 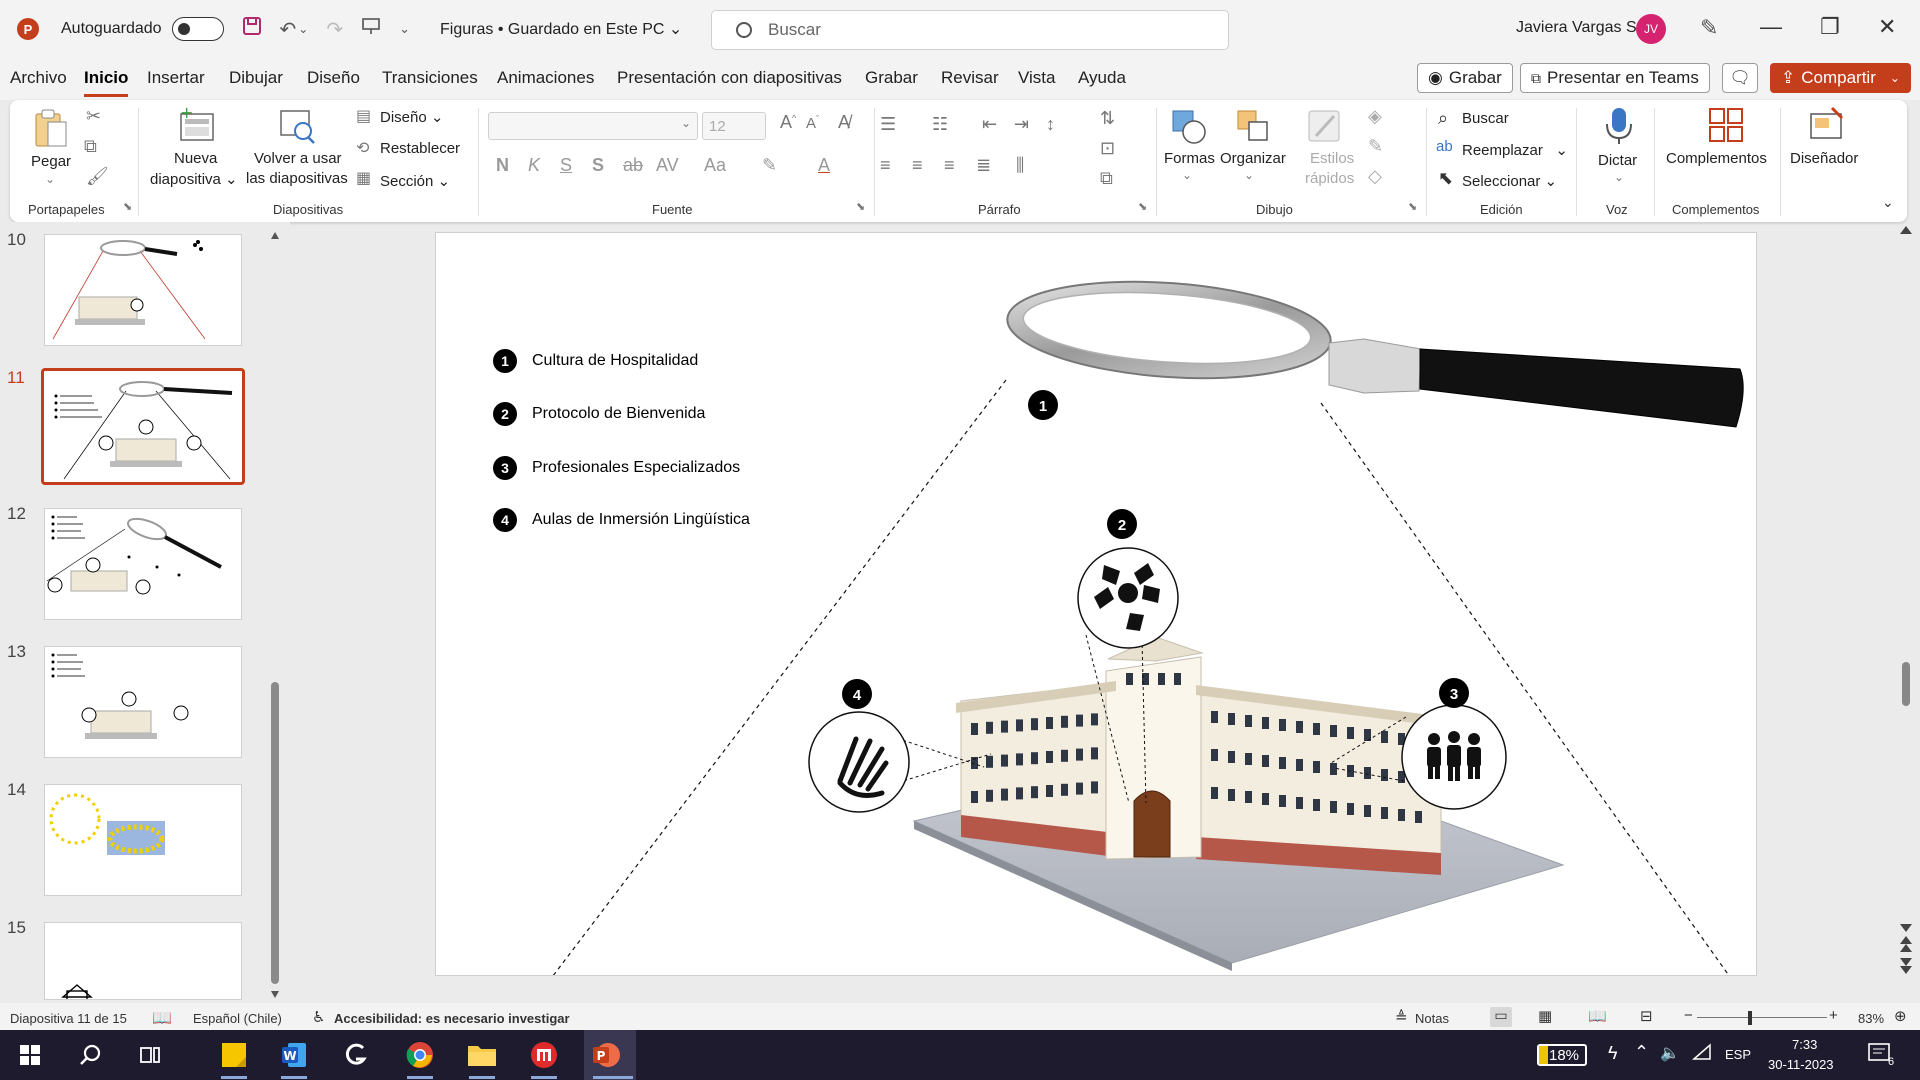 What do you see at coordinates (356, 1055) in the screenshot?
I see `g-hub-icon` at bounding box center [356, 1055].